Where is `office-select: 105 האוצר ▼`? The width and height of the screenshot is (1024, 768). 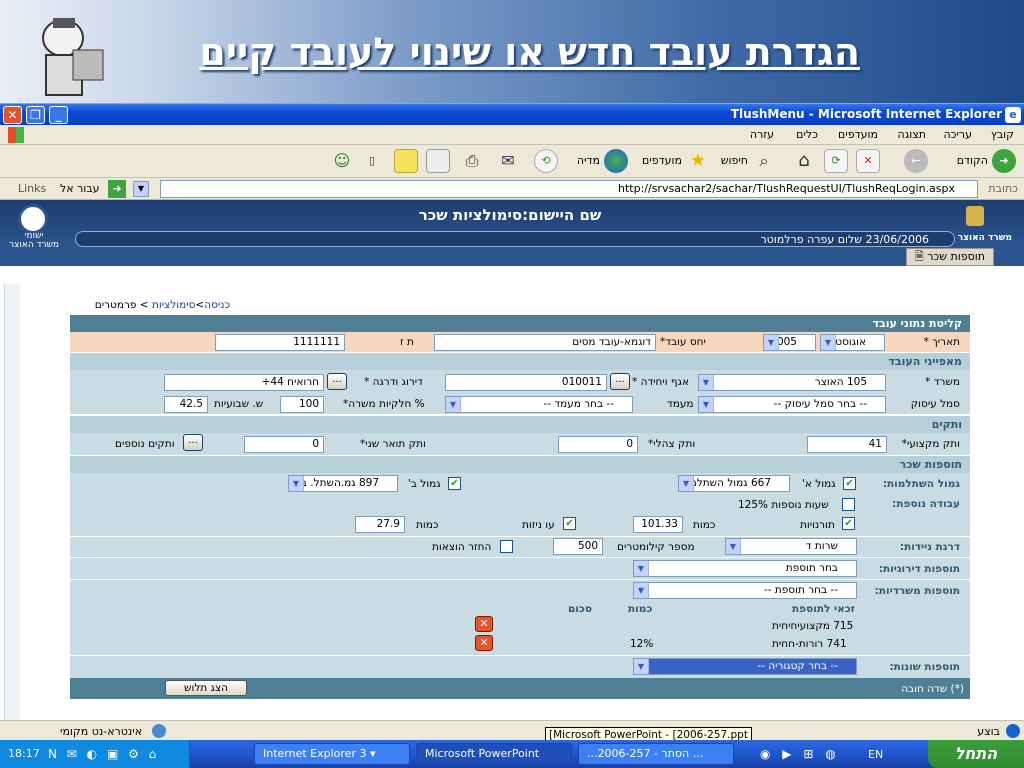 office-select: 105 האוצר ▼ is located at coordinates (792, 382).